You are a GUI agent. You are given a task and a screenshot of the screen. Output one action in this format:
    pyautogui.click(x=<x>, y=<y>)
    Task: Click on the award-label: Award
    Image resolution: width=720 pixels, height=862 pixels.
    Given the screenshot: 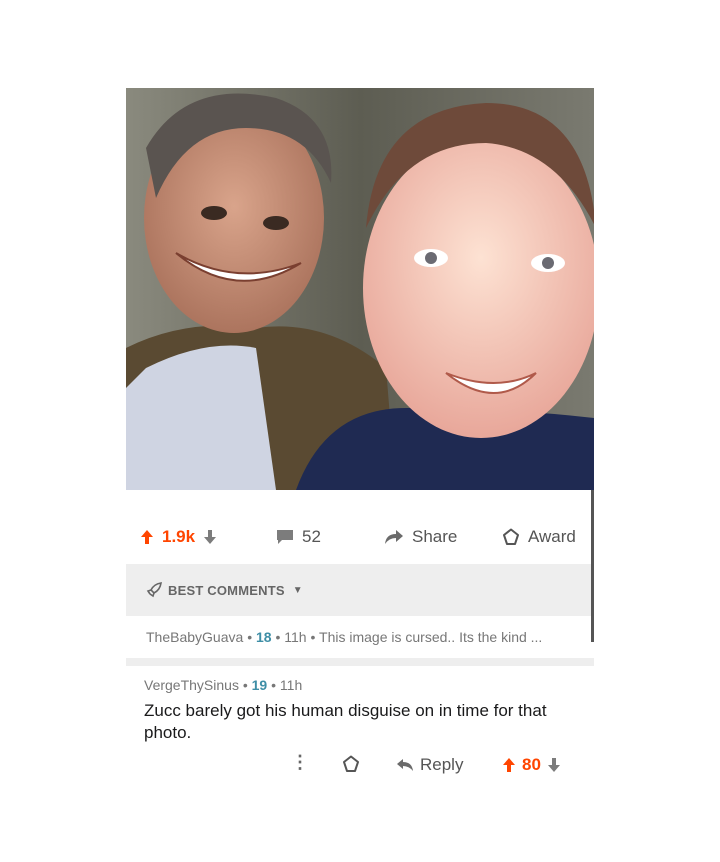 What is the action you would take?
    pyautogui.click(x=552, y=536)
    